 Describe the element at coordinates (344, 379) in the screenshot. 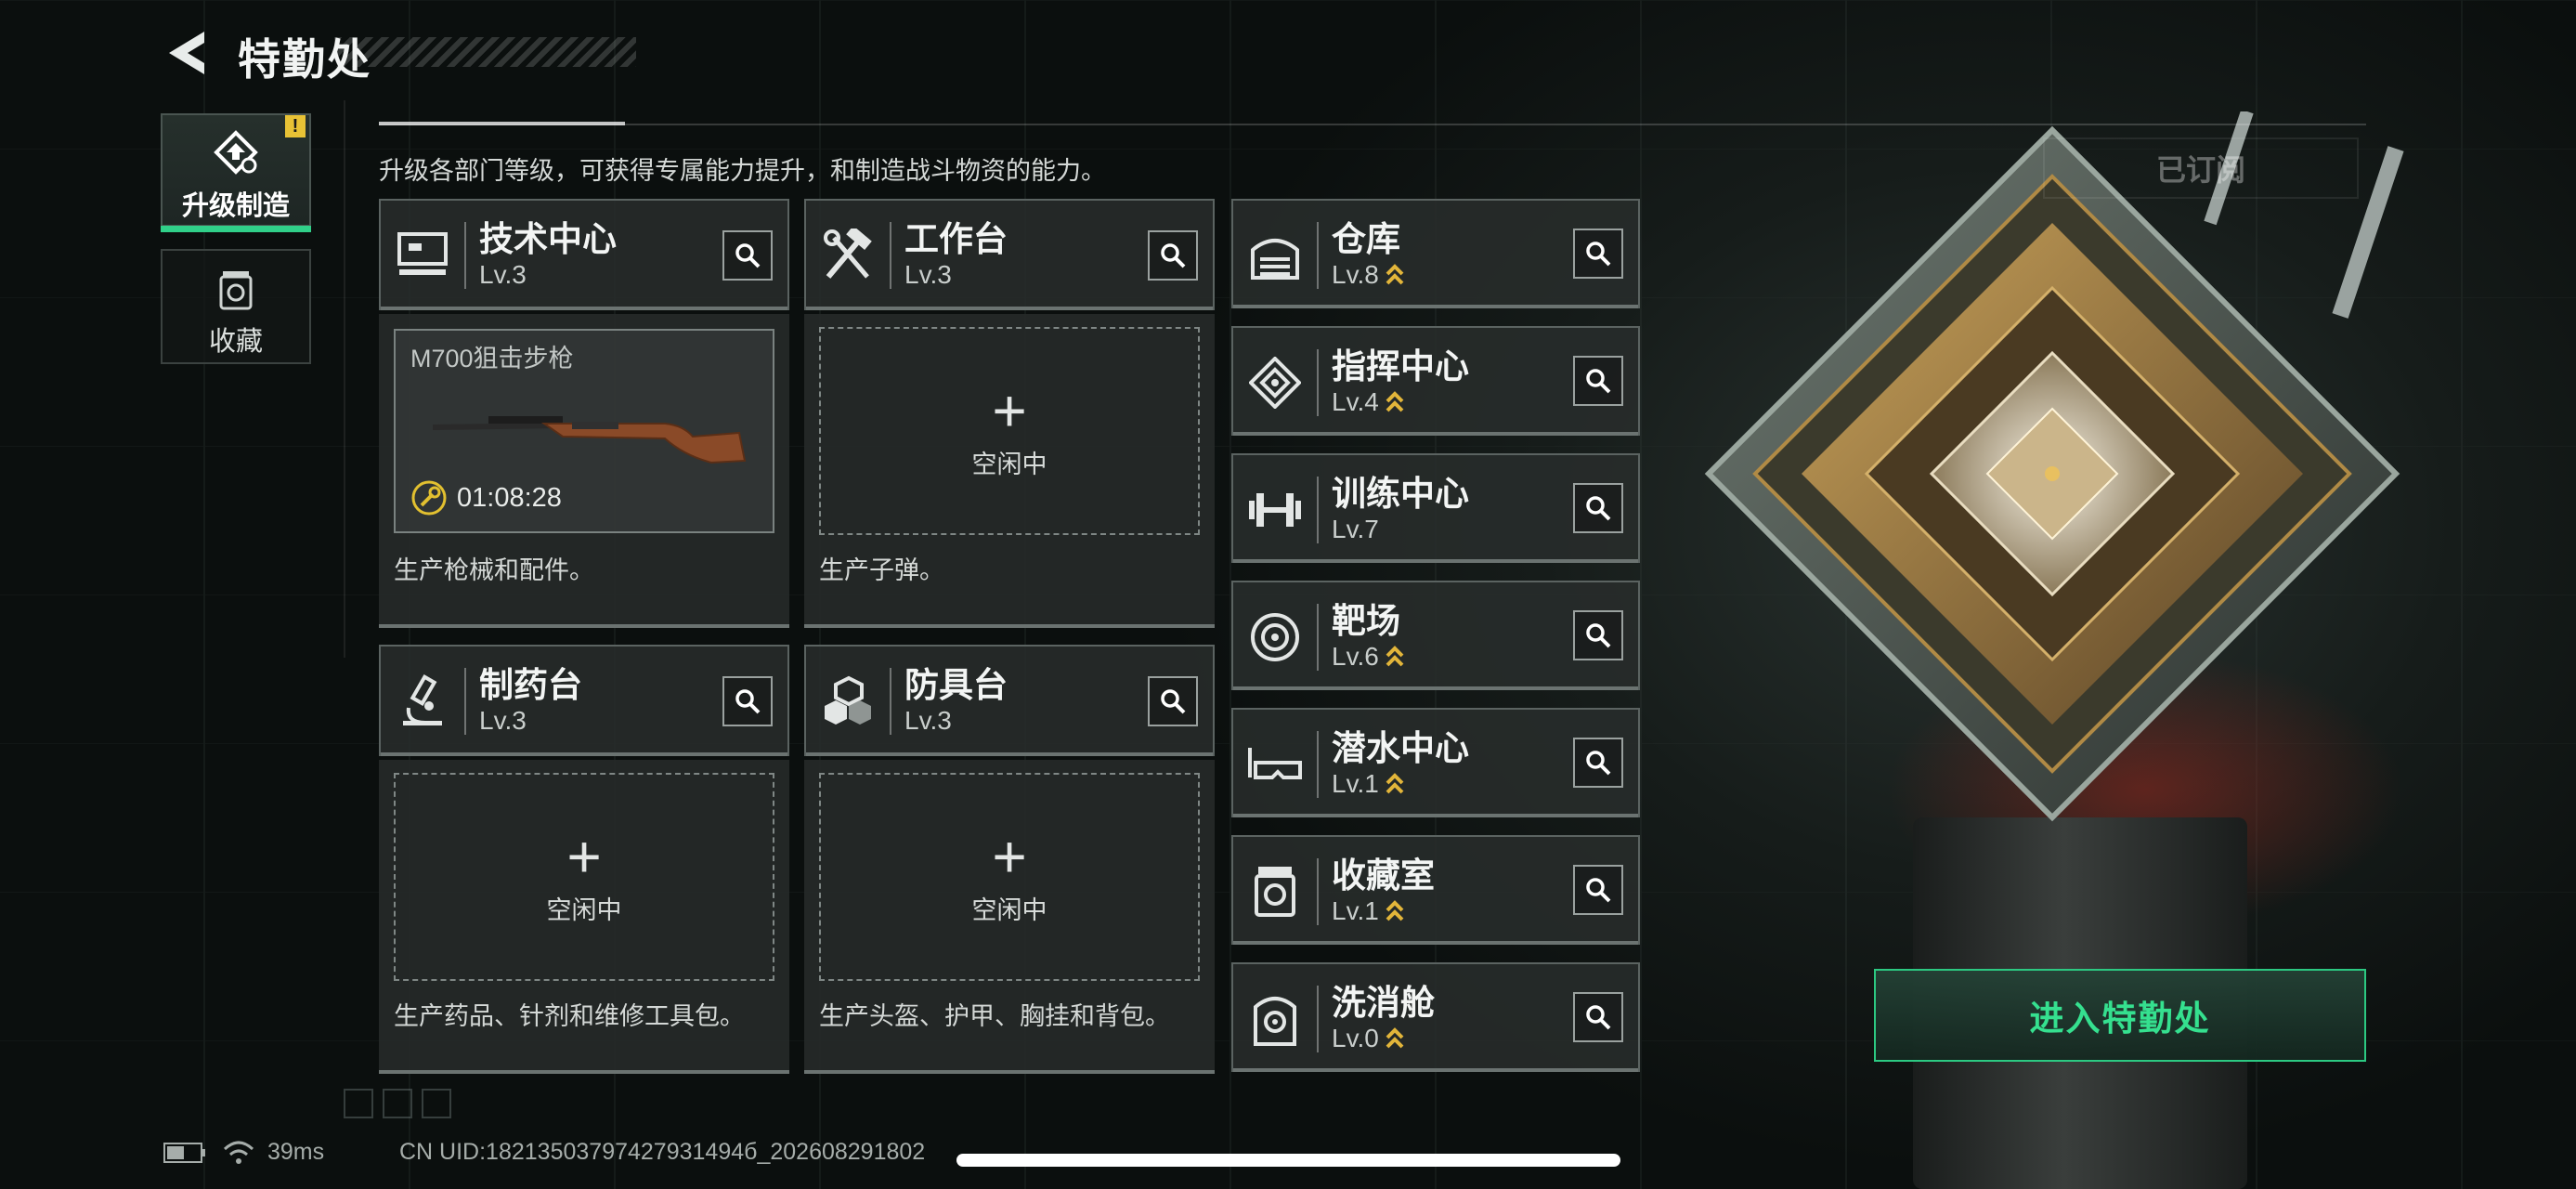

I see `nav-divider` at that location.